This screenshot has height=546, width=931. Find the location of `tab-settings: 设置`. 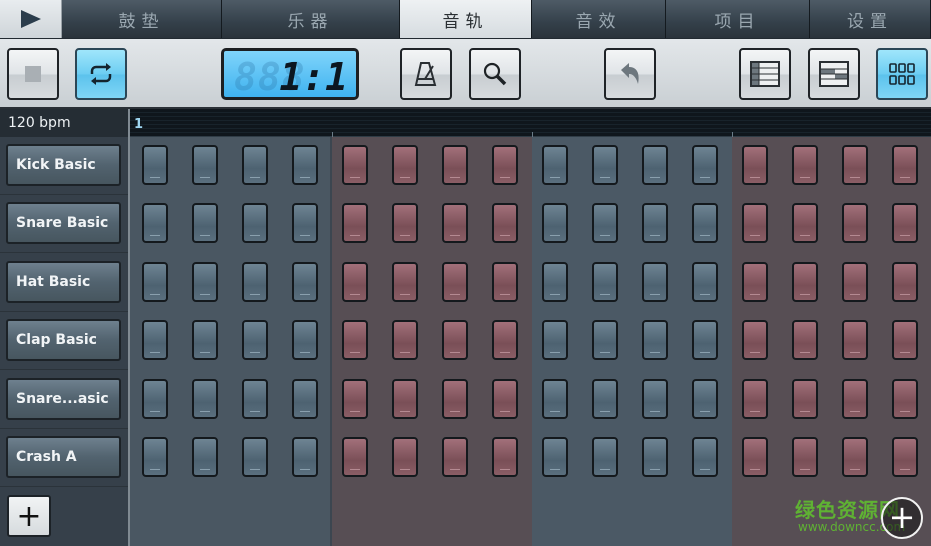

tab-settings: 设置 is located at coordinates (870, 19).